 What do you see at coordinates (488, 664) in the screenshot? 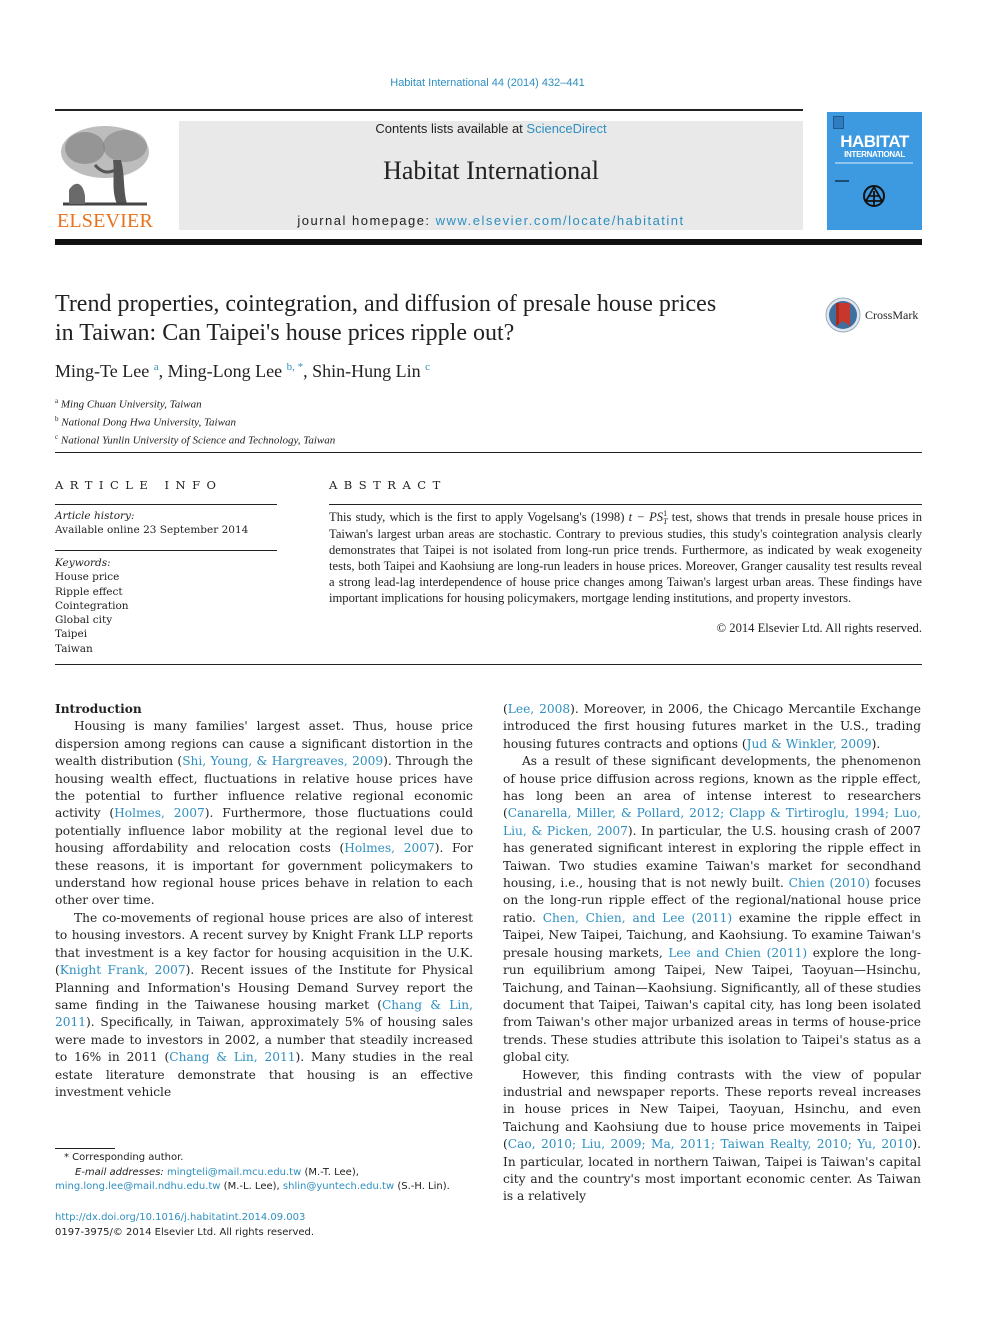
I see `front-matter-rule` at bounding box center [488, 664].